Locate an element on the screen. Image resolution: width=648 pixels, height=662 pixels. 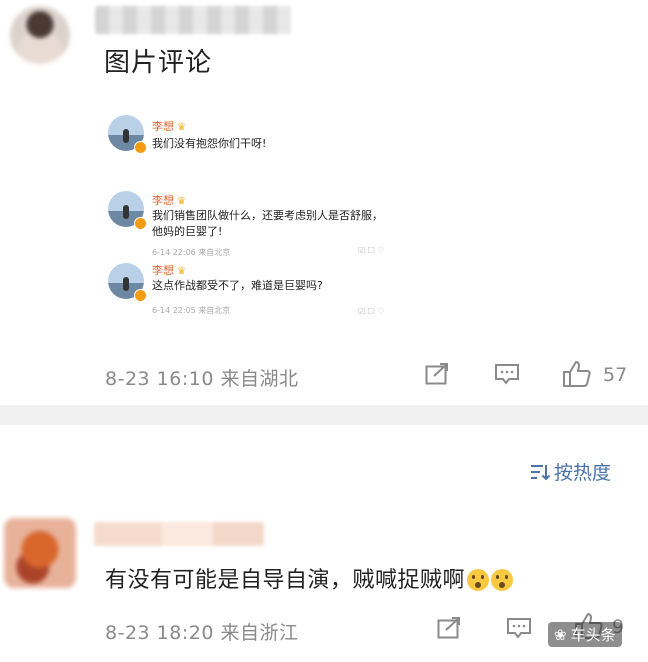
reply-text: 有没有可能是自导自演，贼喊捉贼啊 is located at coordinates (309, 578).